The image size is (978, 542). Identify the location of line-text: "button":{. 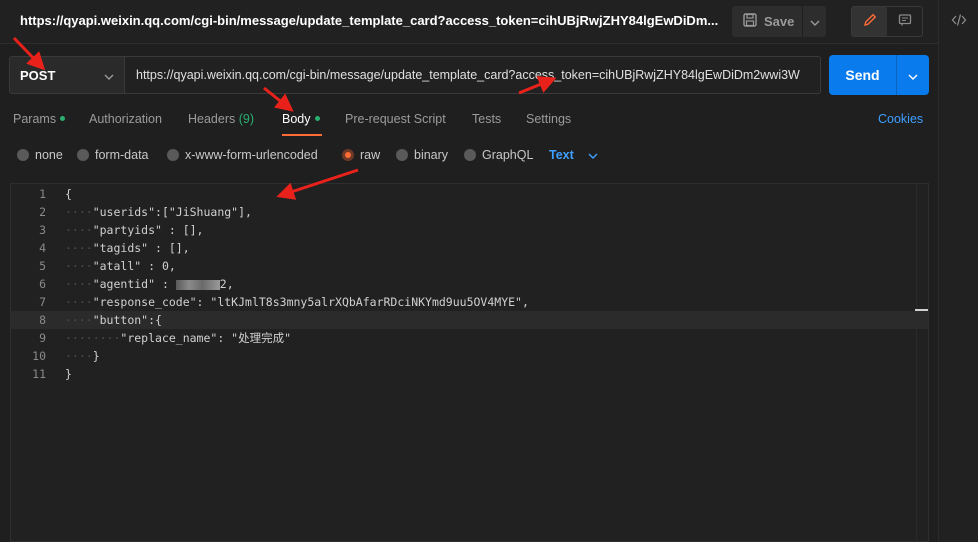
(127, 320).